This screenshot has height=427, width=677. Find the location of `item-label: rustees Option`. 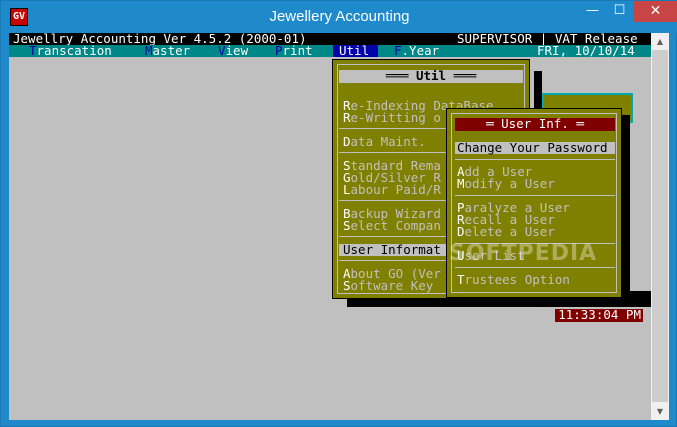

item-label: rustees Option is located at coordinates (517, 279).